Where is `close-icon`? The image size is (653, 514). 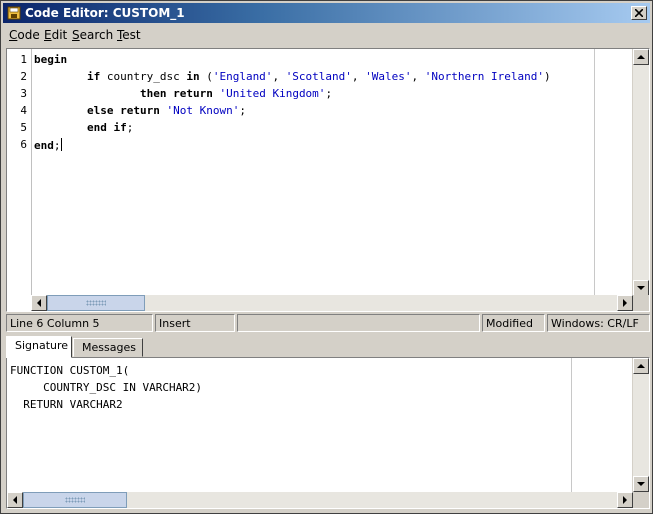 close-icon is located at coordinates (639, 13).